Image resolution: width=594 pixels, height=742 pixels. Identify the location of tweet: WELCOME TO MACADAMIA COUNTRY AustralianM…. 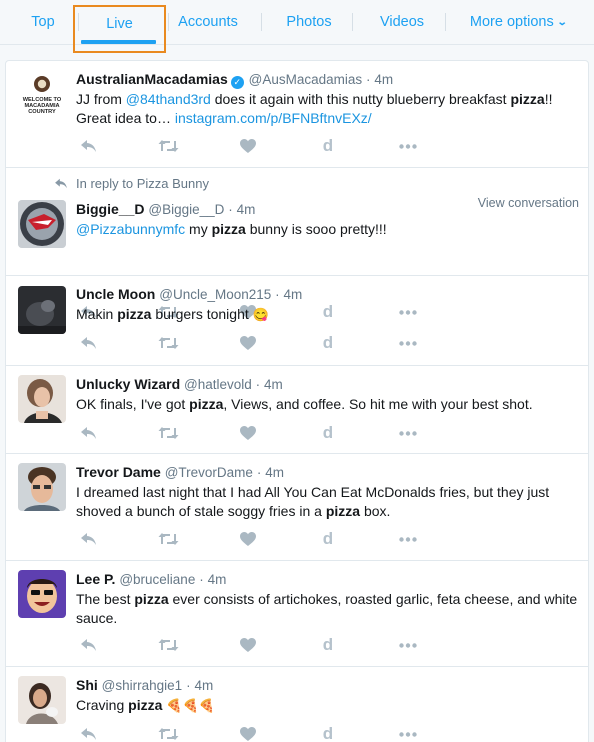
(297, 114).